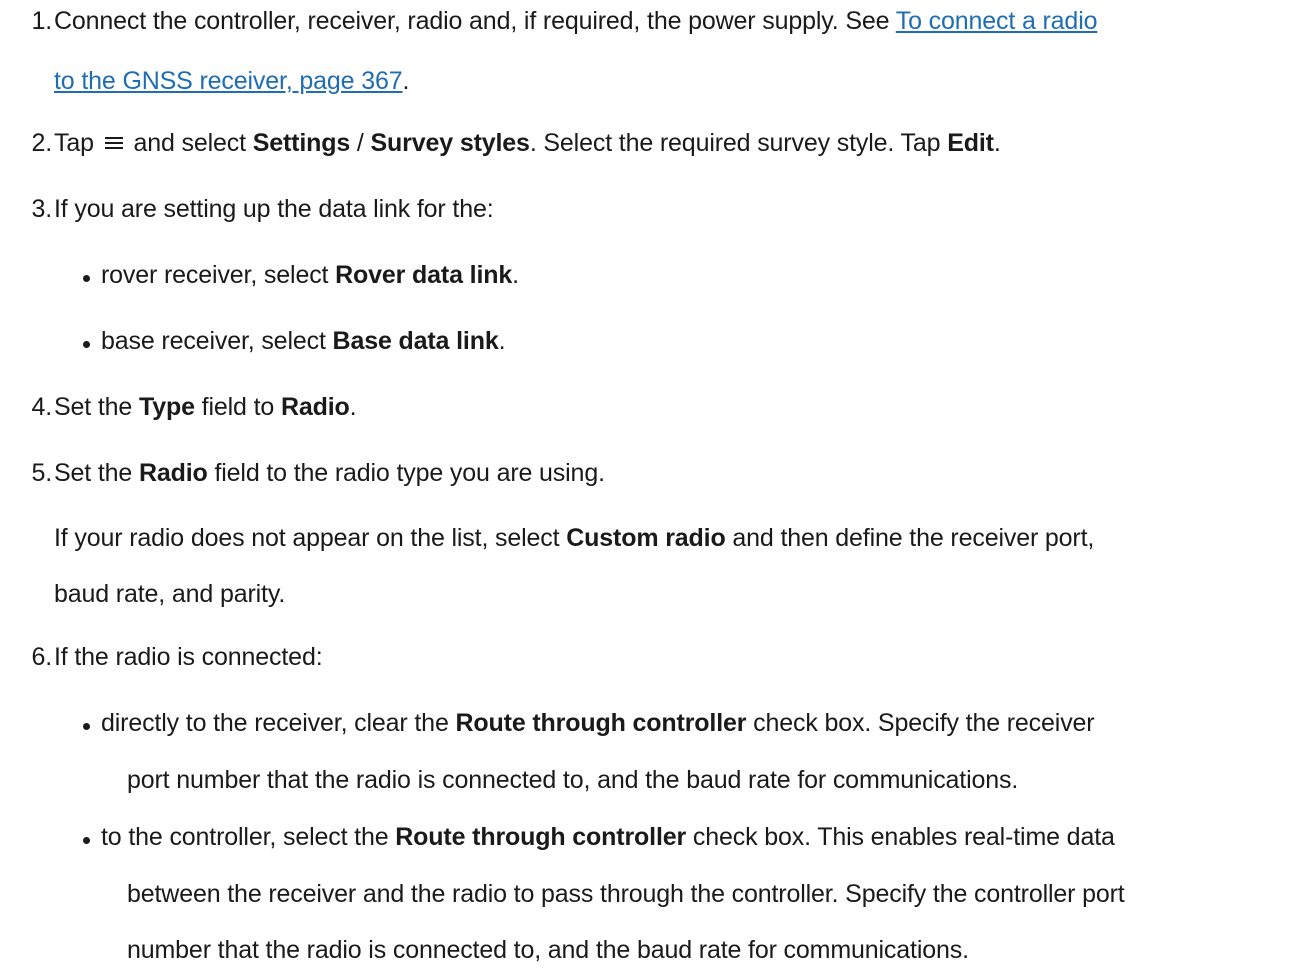 The width and height of the screenshot is (1301, 975). I want to click on step-4-line: Set the Type field to Radio., so click(205, 407).